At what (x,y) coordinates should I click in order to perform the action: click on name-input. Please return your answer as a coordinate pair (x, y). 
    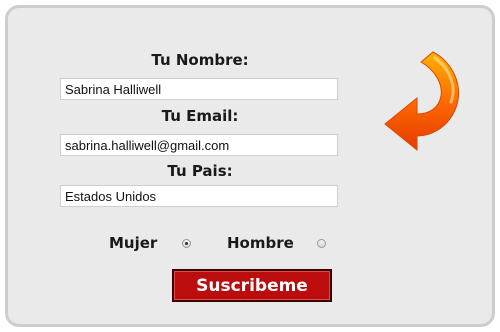
    Looking at the image, I should click on (199, 89).